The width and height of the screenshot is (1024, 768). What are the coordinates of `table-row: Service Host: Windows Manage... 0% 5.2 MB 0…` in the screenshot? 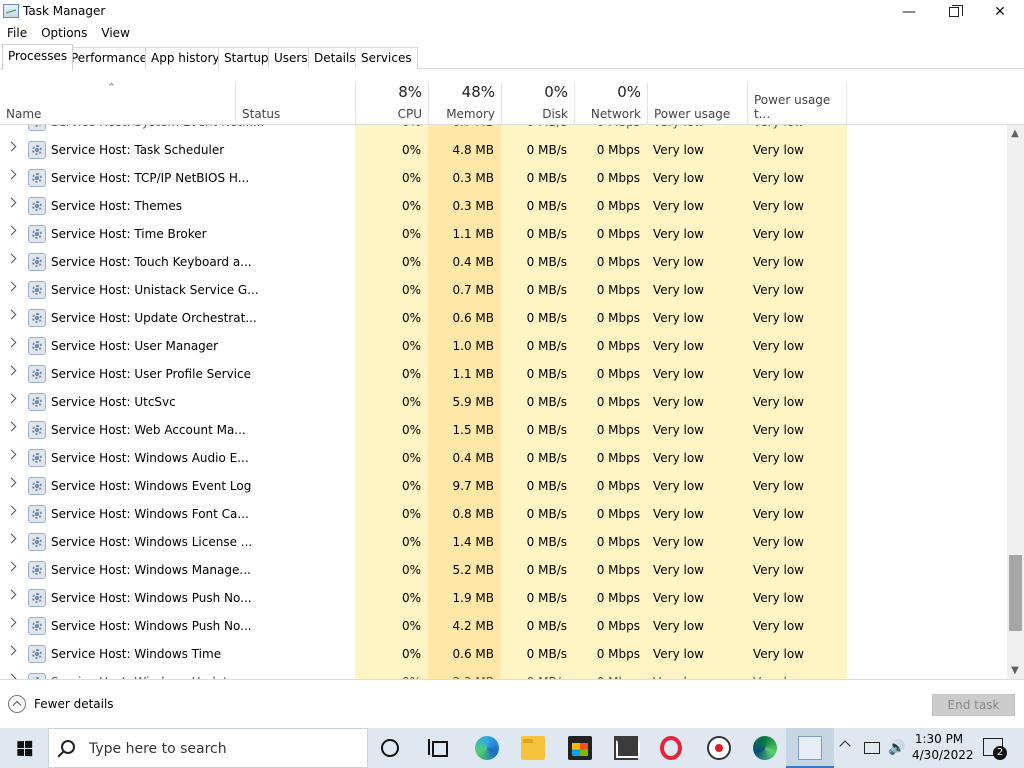 It's located at (503, 570).